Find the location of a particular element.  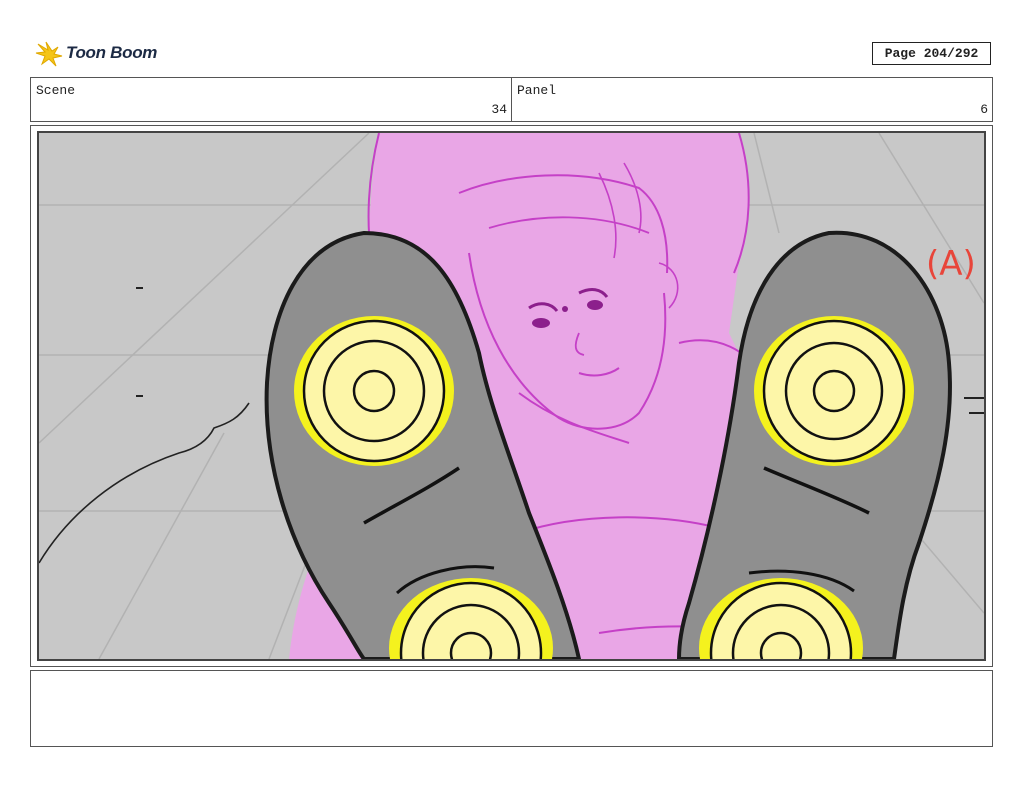

scene-cell: Scene 34 is located at coordinates (271, 99).